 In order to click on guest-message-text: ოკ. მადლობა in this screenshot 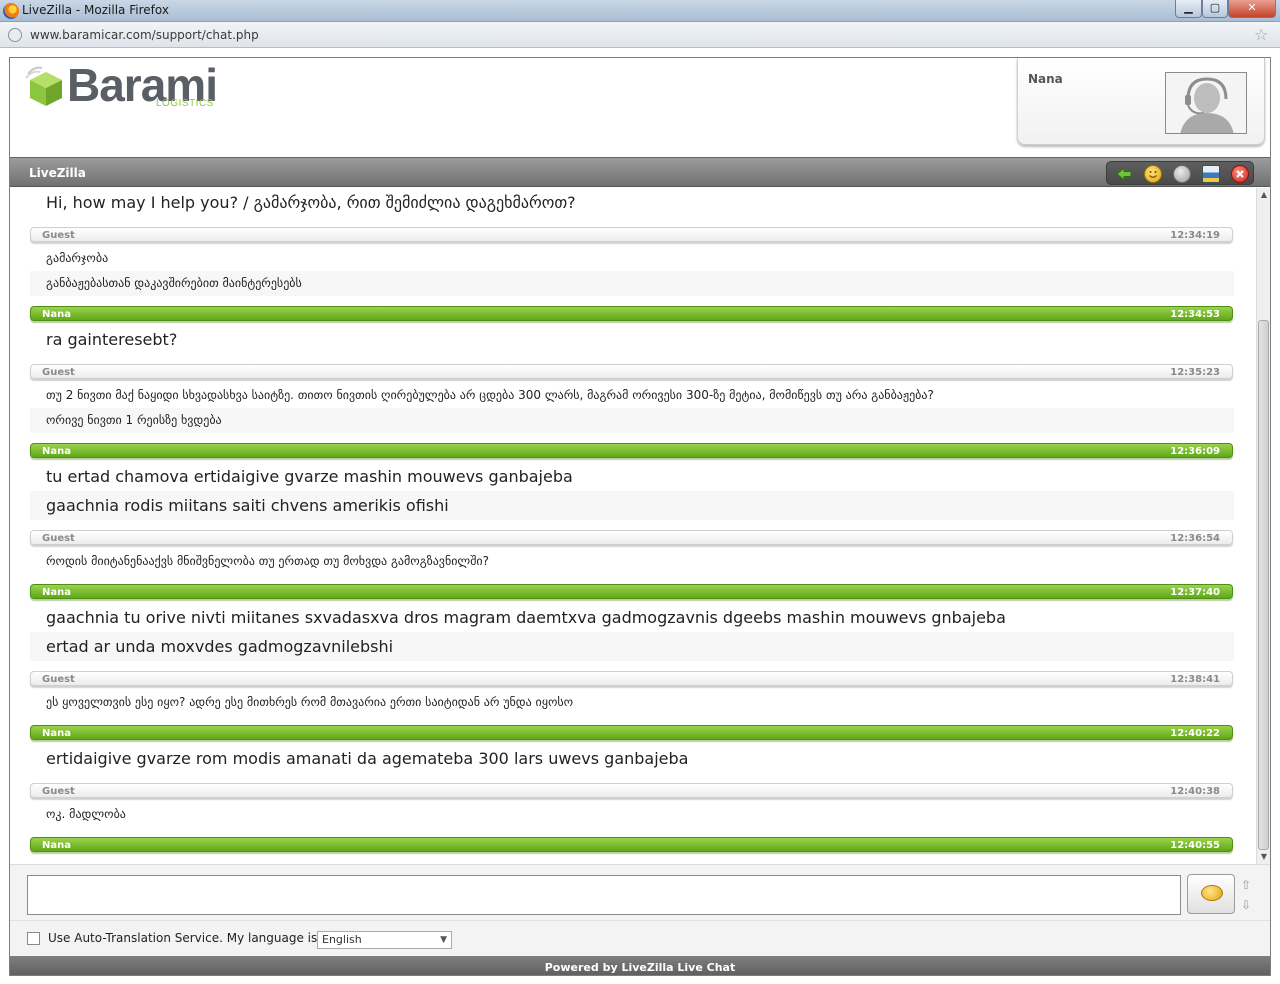, I will do `click(86, 814)`.